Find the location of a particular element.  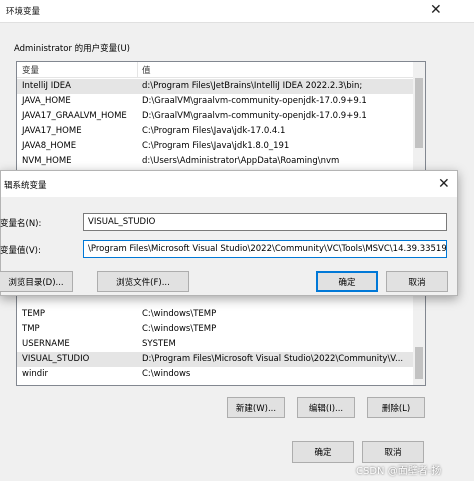

column-header-value: 值 is located at coordinates (146, 70).